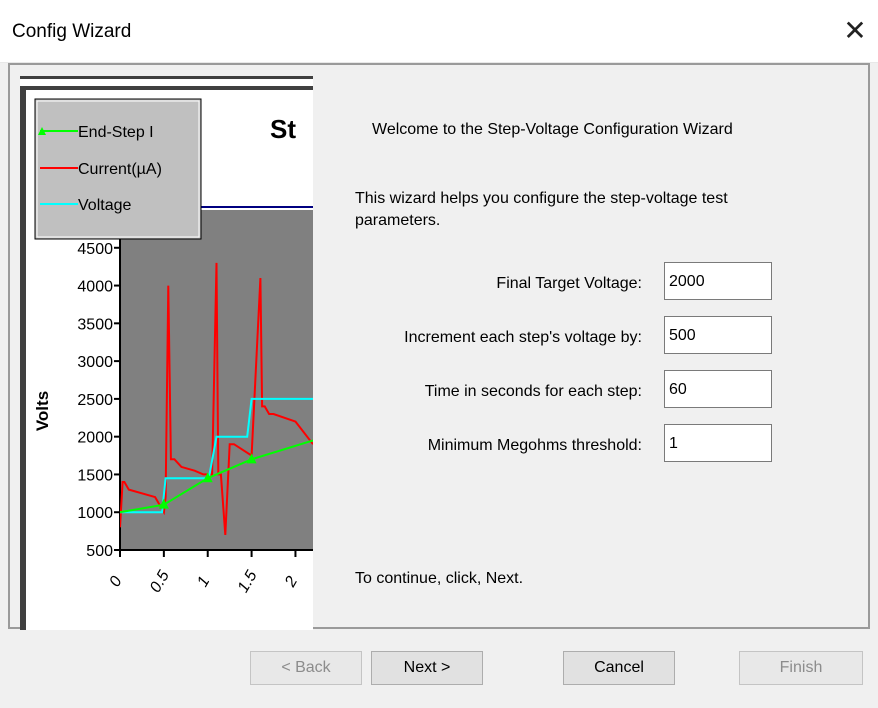  Describe the element at coordinates (534, 445) in the screenshot. I see `megohms-threshold-label: Minimum Megohms threshold:` at that location.